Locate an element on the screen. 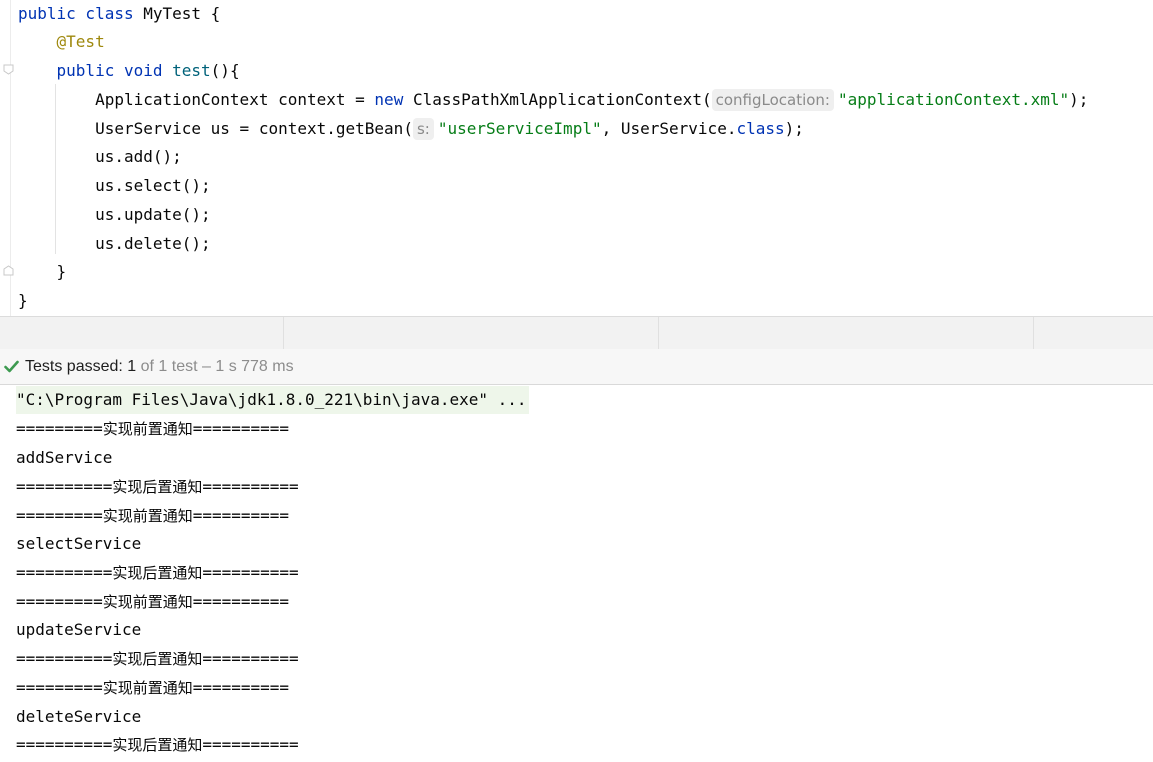 This screenshot has height=762, width=1153. code-token: public class is located at coordinates (76, 13).